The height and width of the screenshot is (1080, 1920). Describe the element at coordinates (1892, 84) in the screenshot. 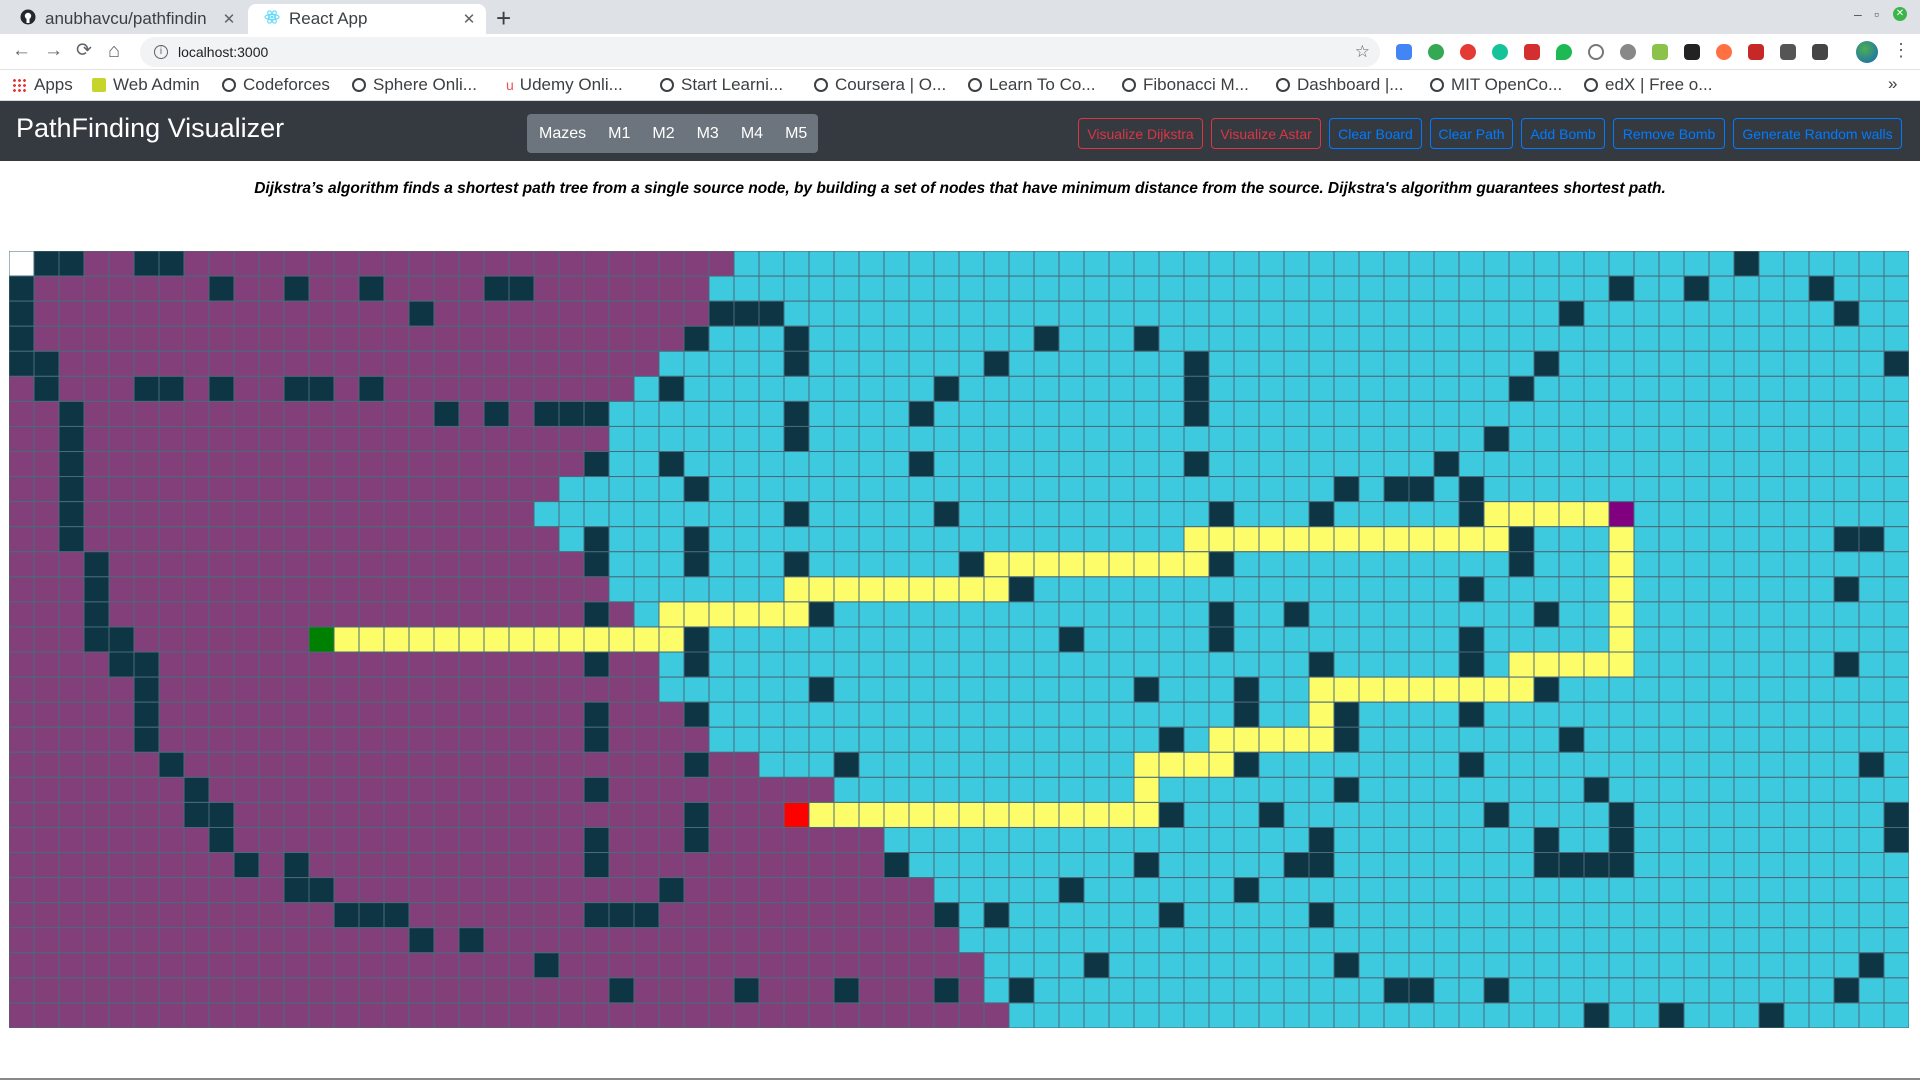

I see `more-bookmarks-icon: »` at that location.